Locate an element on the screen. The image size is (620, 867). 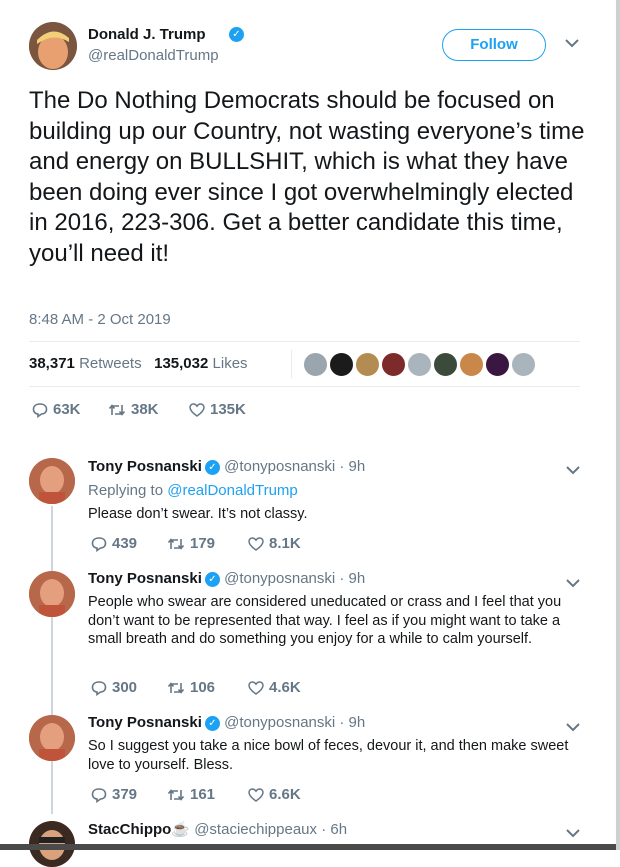
replying-to-link: @realDonaldTrump is located at coordinates (232, 490).